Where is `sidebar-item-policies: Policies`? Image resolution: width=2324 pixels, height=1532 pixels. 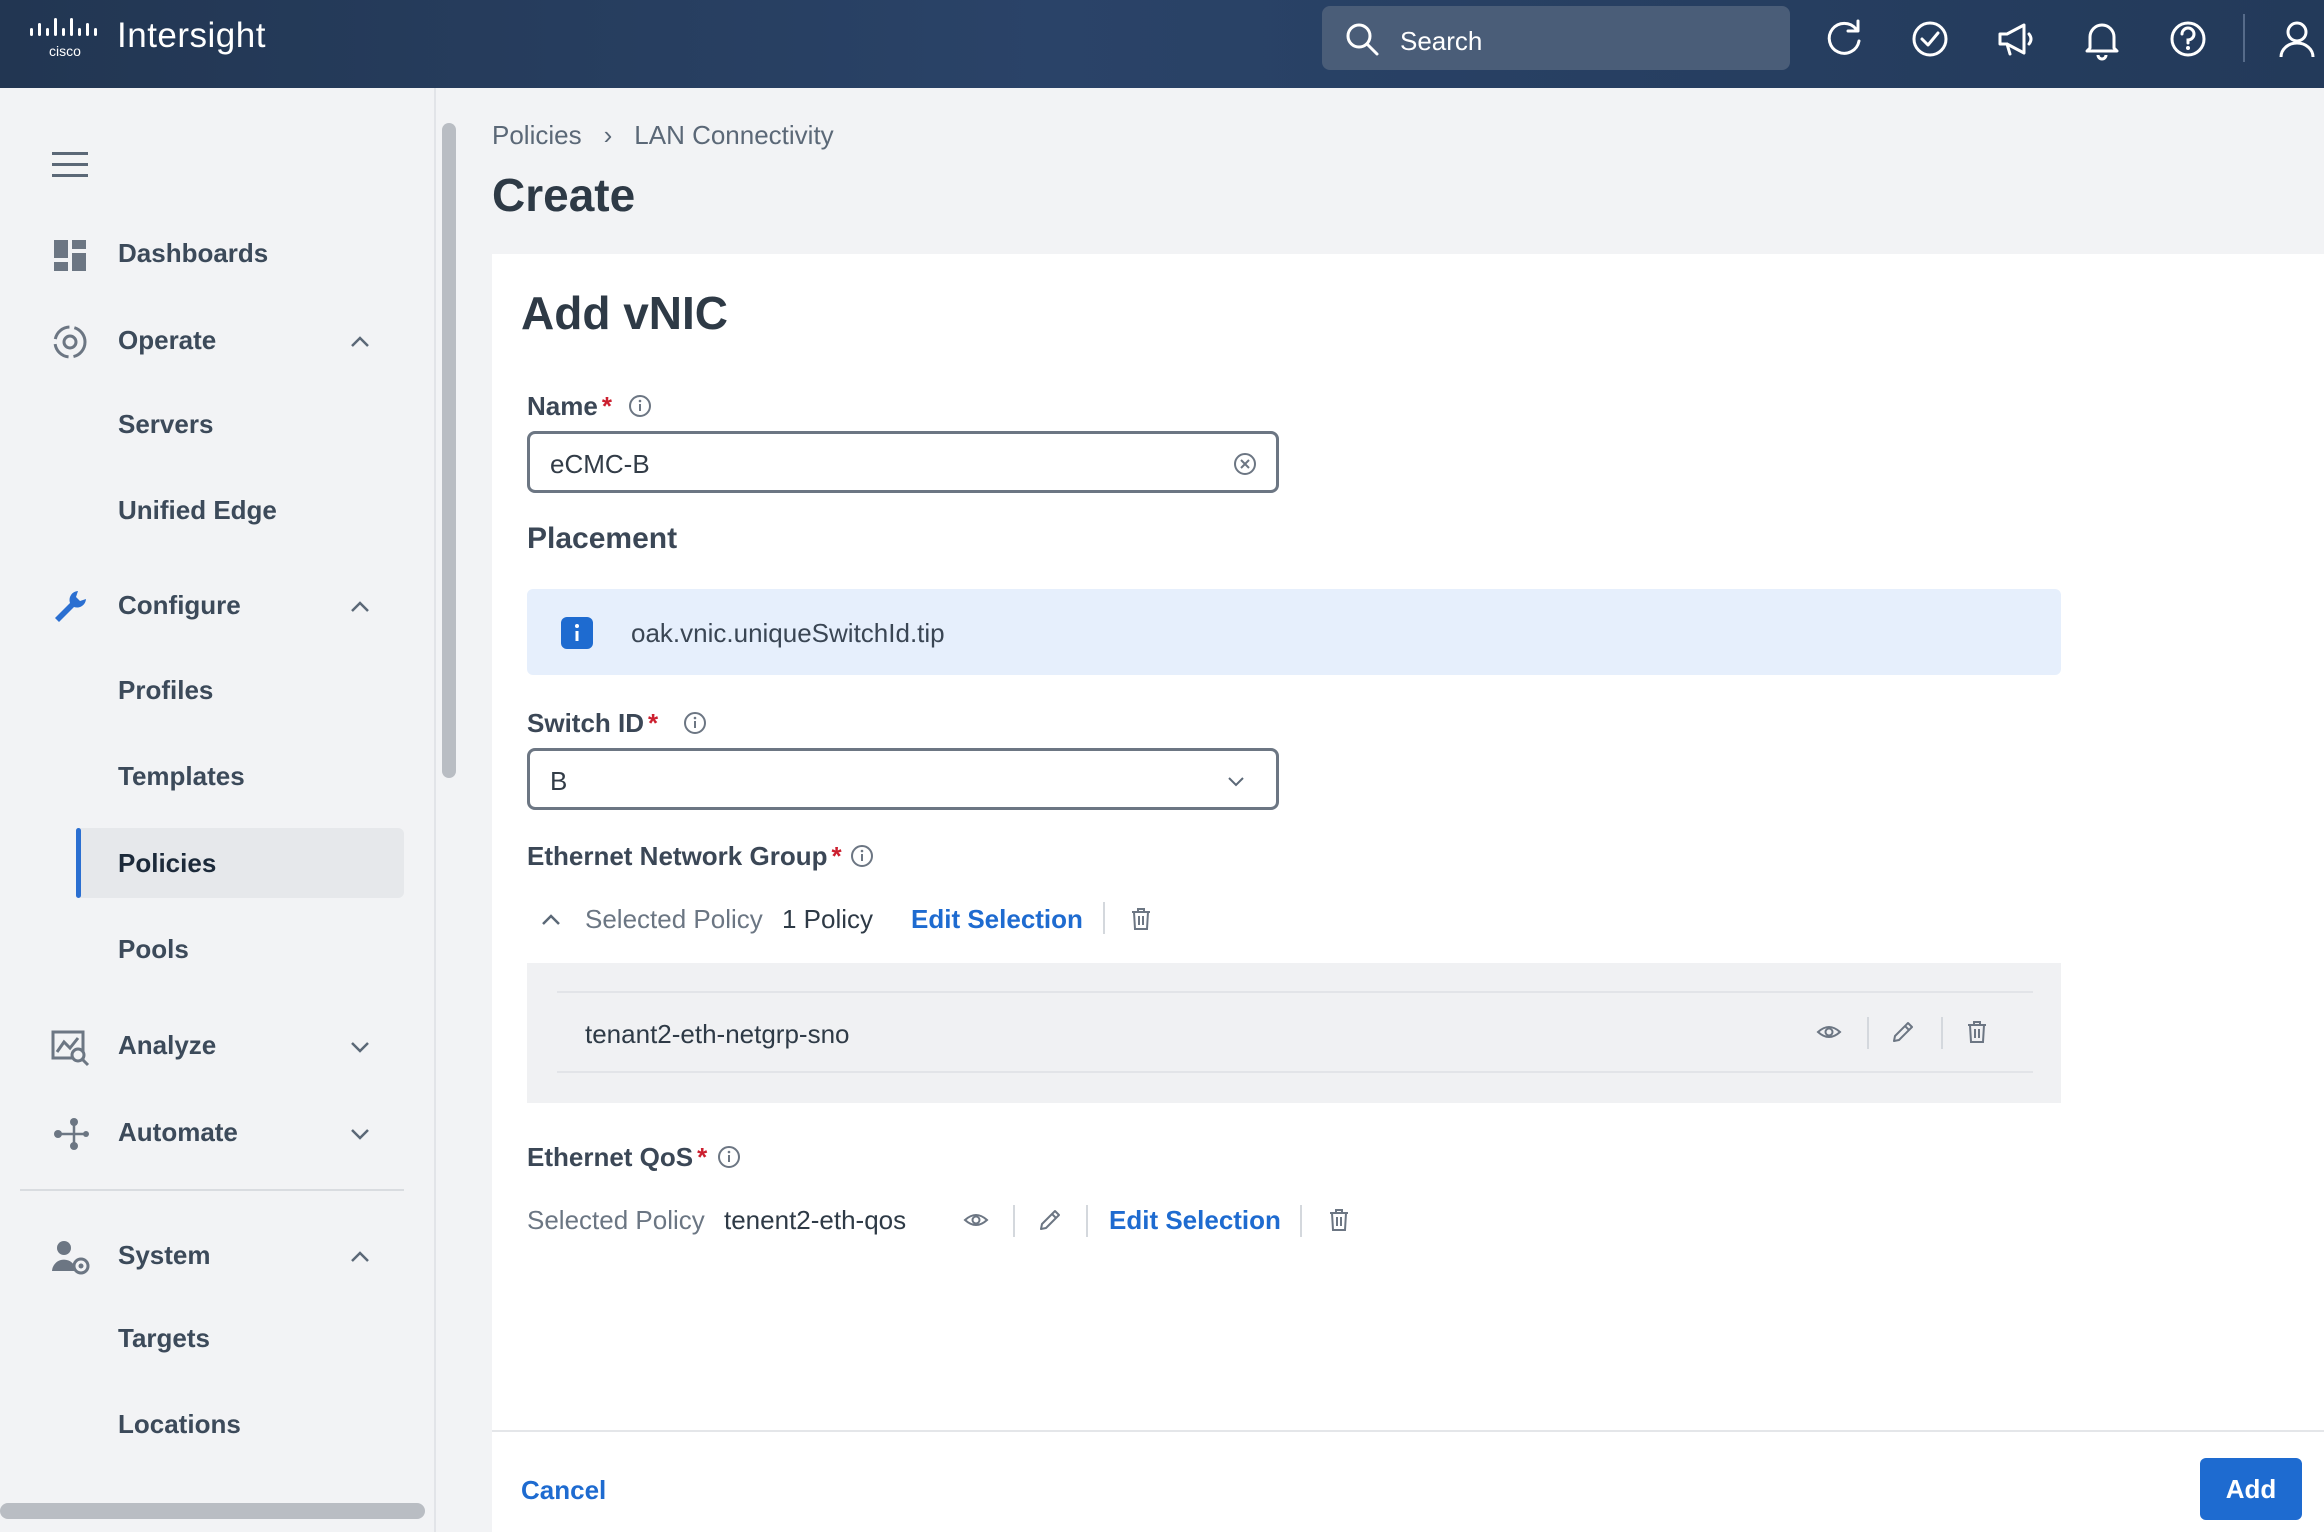 sidebar-item-policies: Policies is located at coordinates (240, 863).